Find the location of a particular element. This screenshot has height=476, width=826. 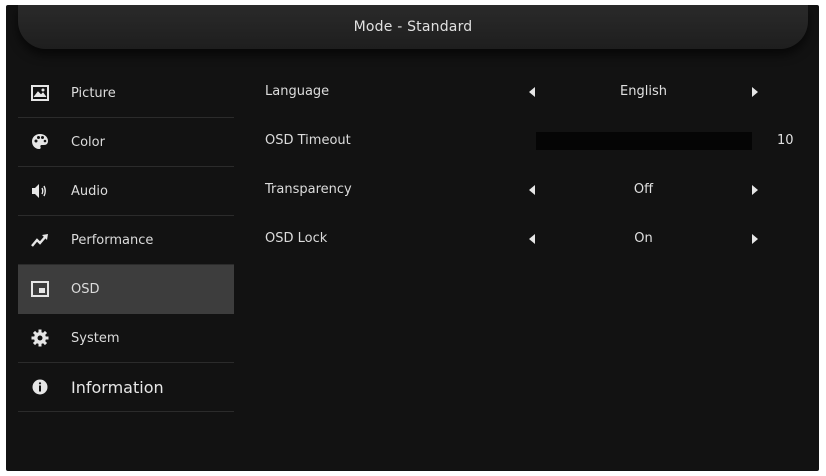

setting-label: OSD Timeout is located at coordinates (308, 140).